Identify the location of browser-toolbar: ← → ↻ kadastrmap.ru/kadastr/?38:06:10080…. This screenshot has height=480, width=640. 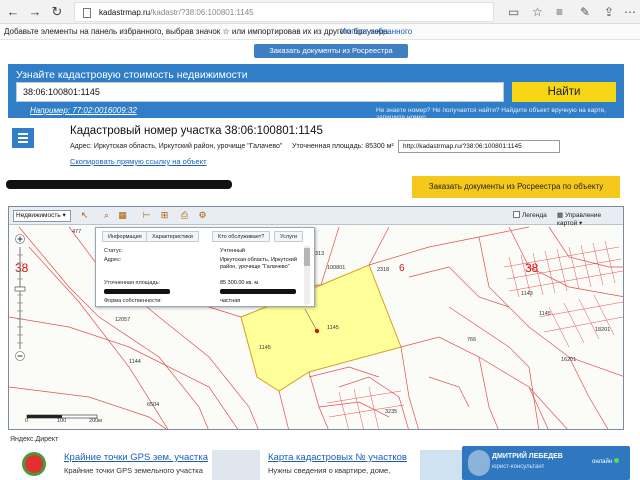
(320, 12).